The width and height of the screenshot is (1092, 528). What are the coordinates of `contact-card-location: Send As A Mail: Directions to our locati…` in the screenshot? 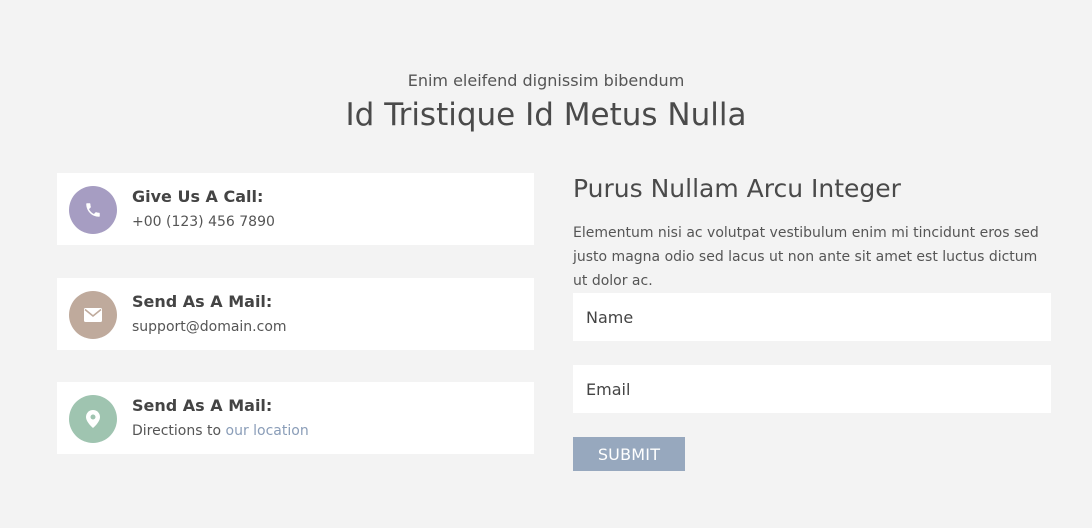 It's located at (295, 418).